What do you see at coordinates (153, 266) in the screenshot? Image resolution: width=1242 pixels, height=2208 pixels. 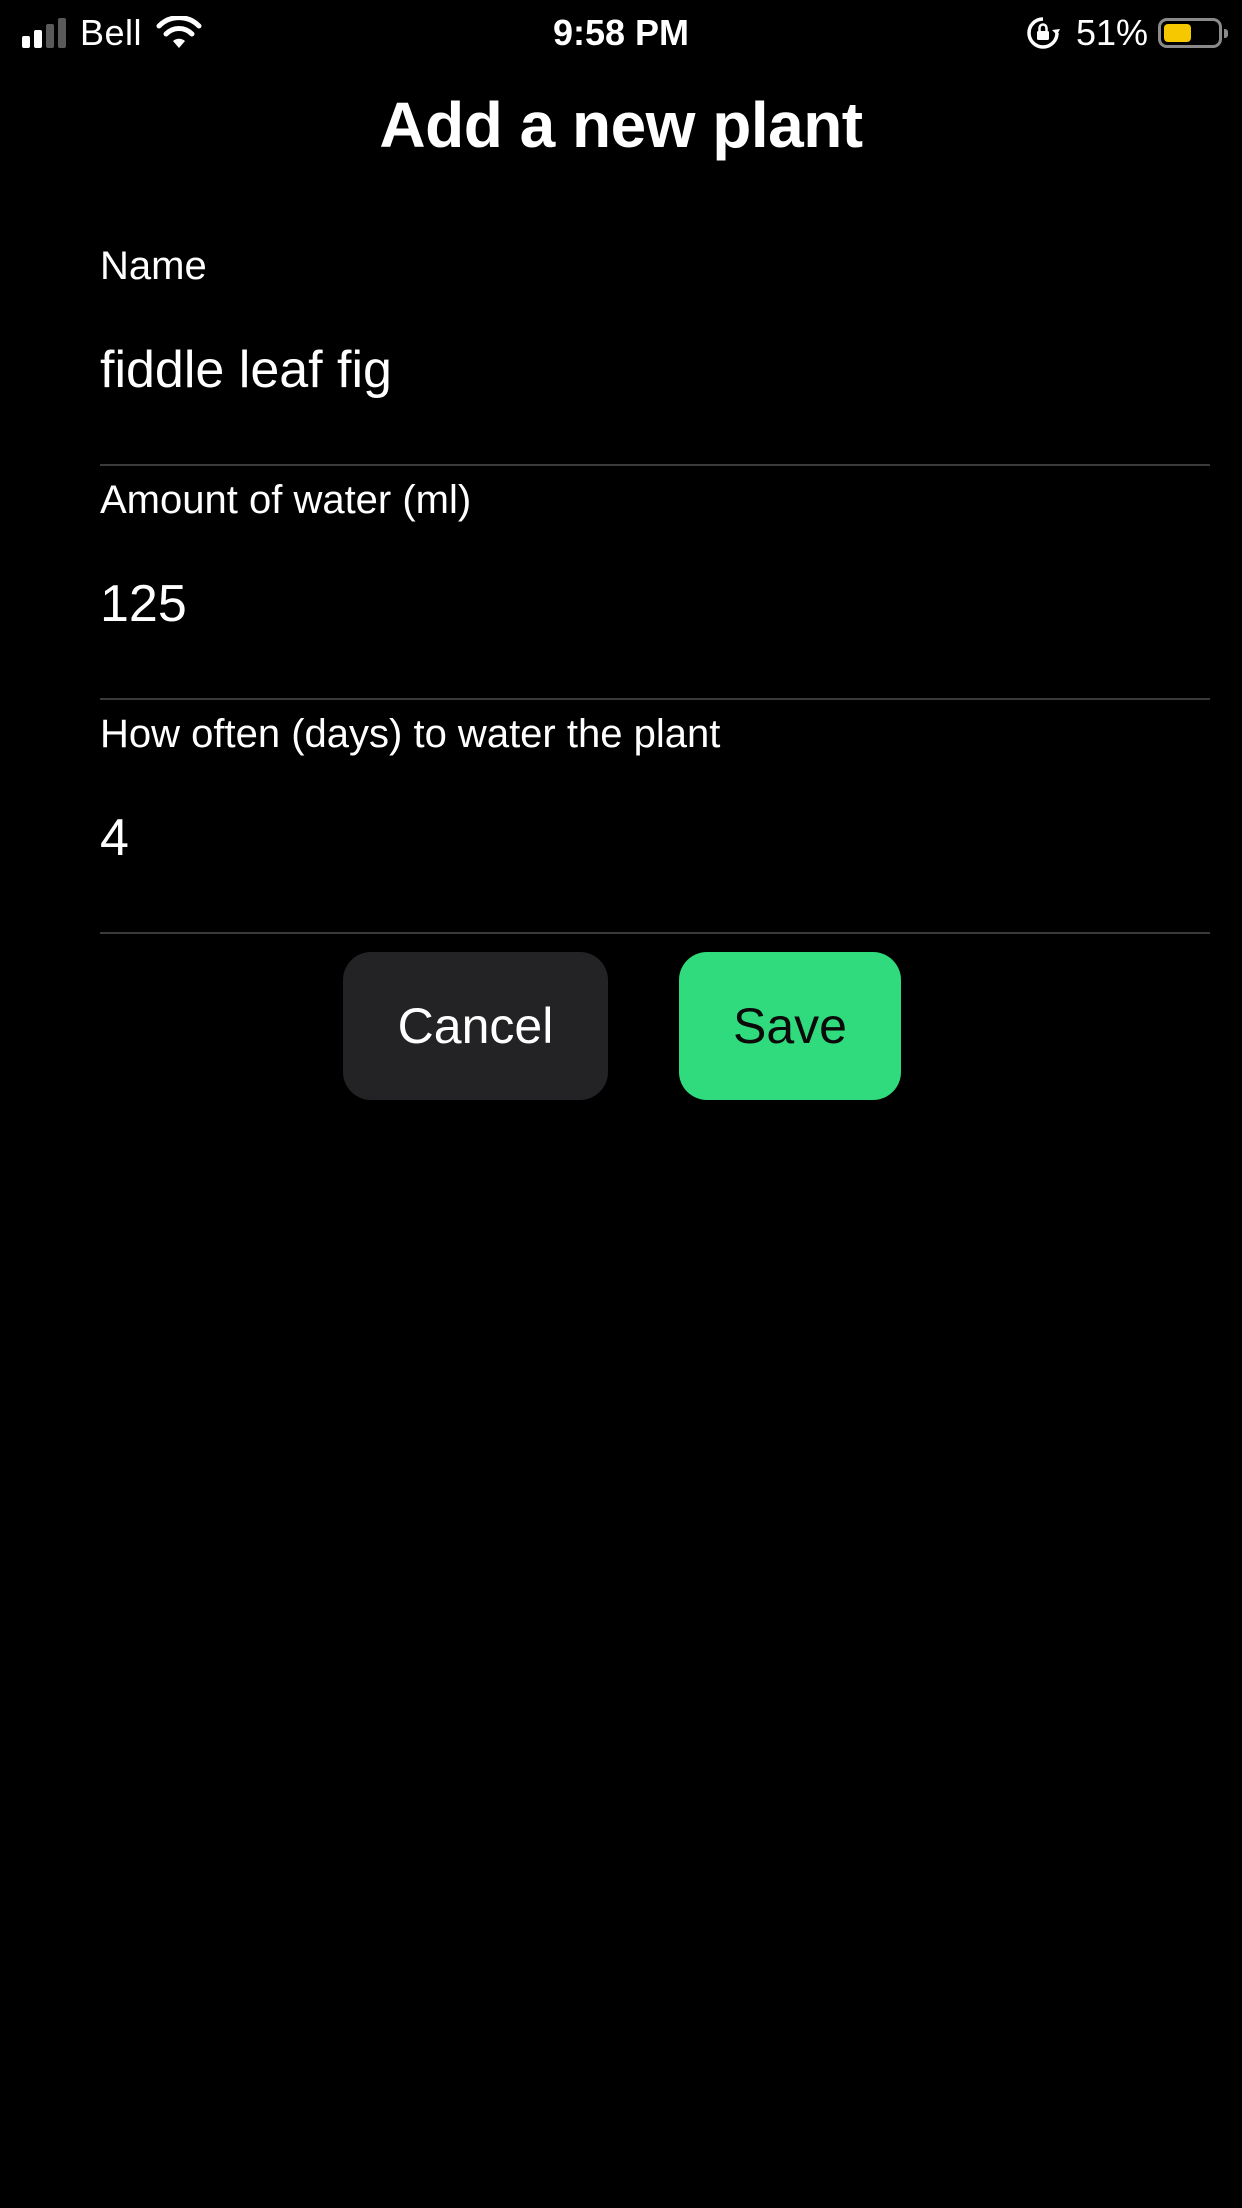 I see `name-label: Name` at bounding box center [153, 266].